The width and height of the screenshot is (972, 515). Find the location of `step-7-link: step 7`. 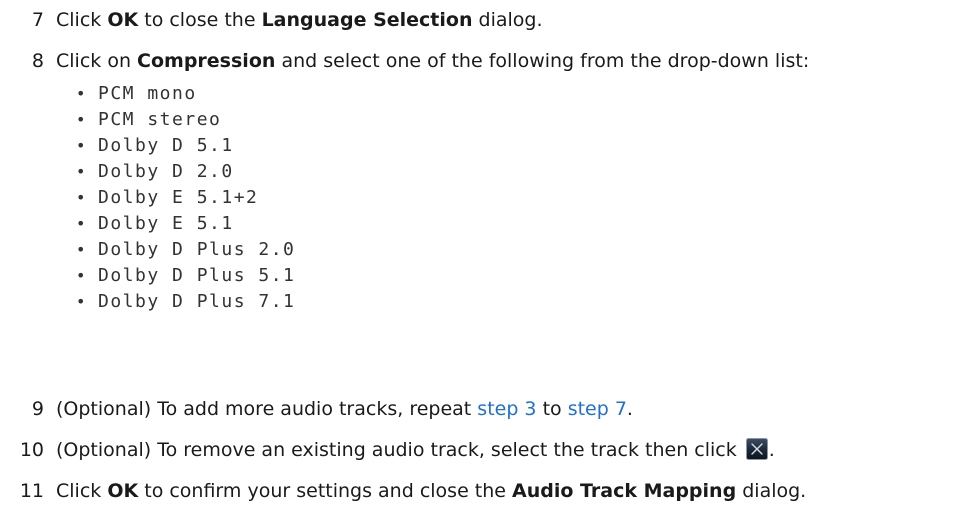

step-7-link: step 7 is located at coordinates (597, 409).